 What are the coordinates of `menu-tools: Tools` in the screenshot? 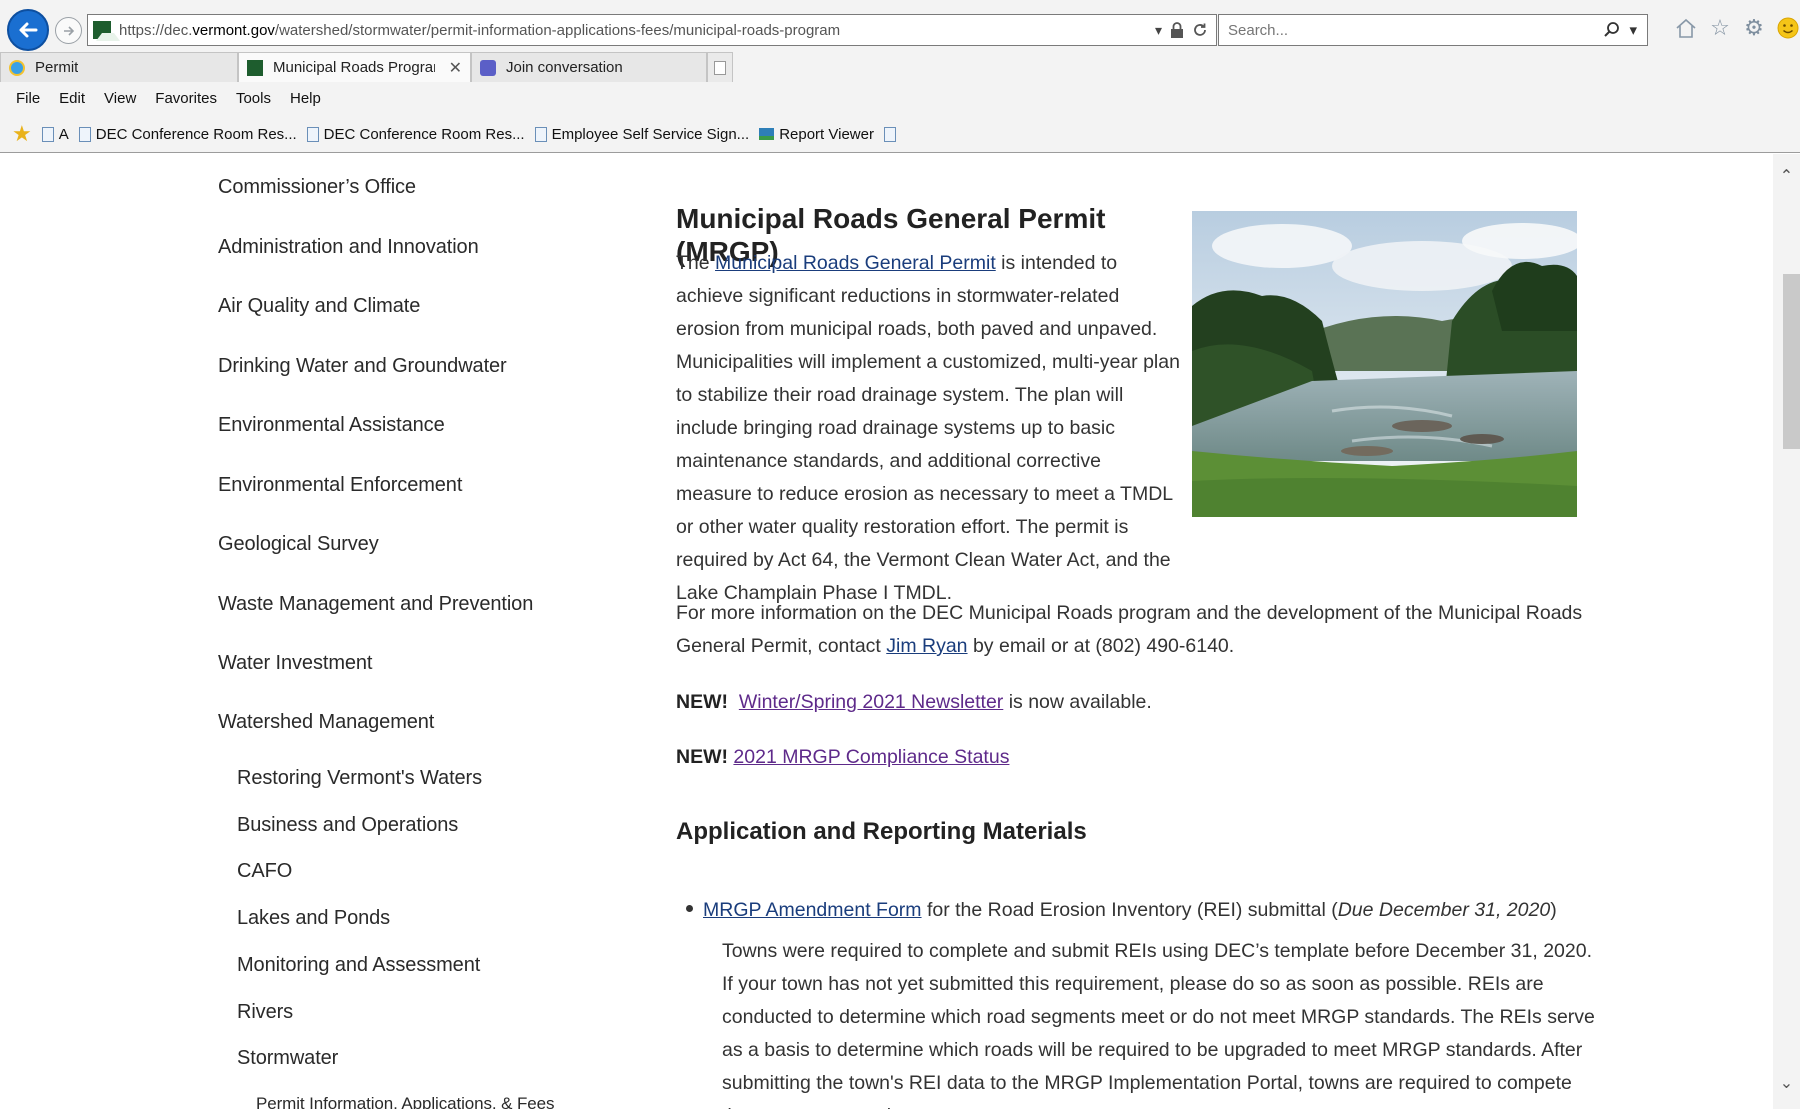 It's located at (253, 98).